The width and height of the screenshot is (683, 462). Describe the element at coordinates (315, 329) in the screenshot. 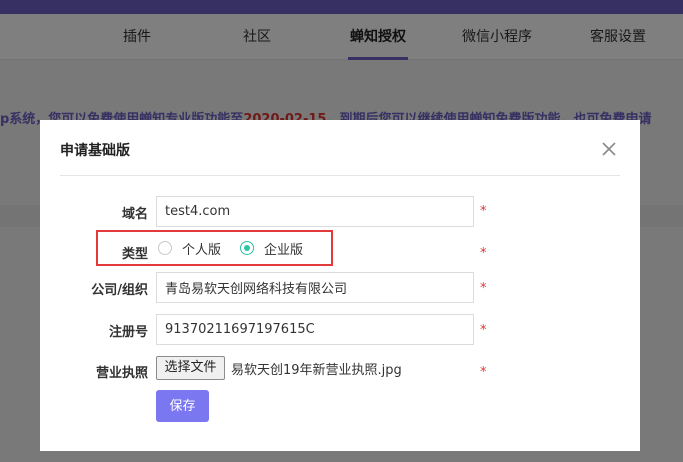

I see `reg-no-input` at that location.